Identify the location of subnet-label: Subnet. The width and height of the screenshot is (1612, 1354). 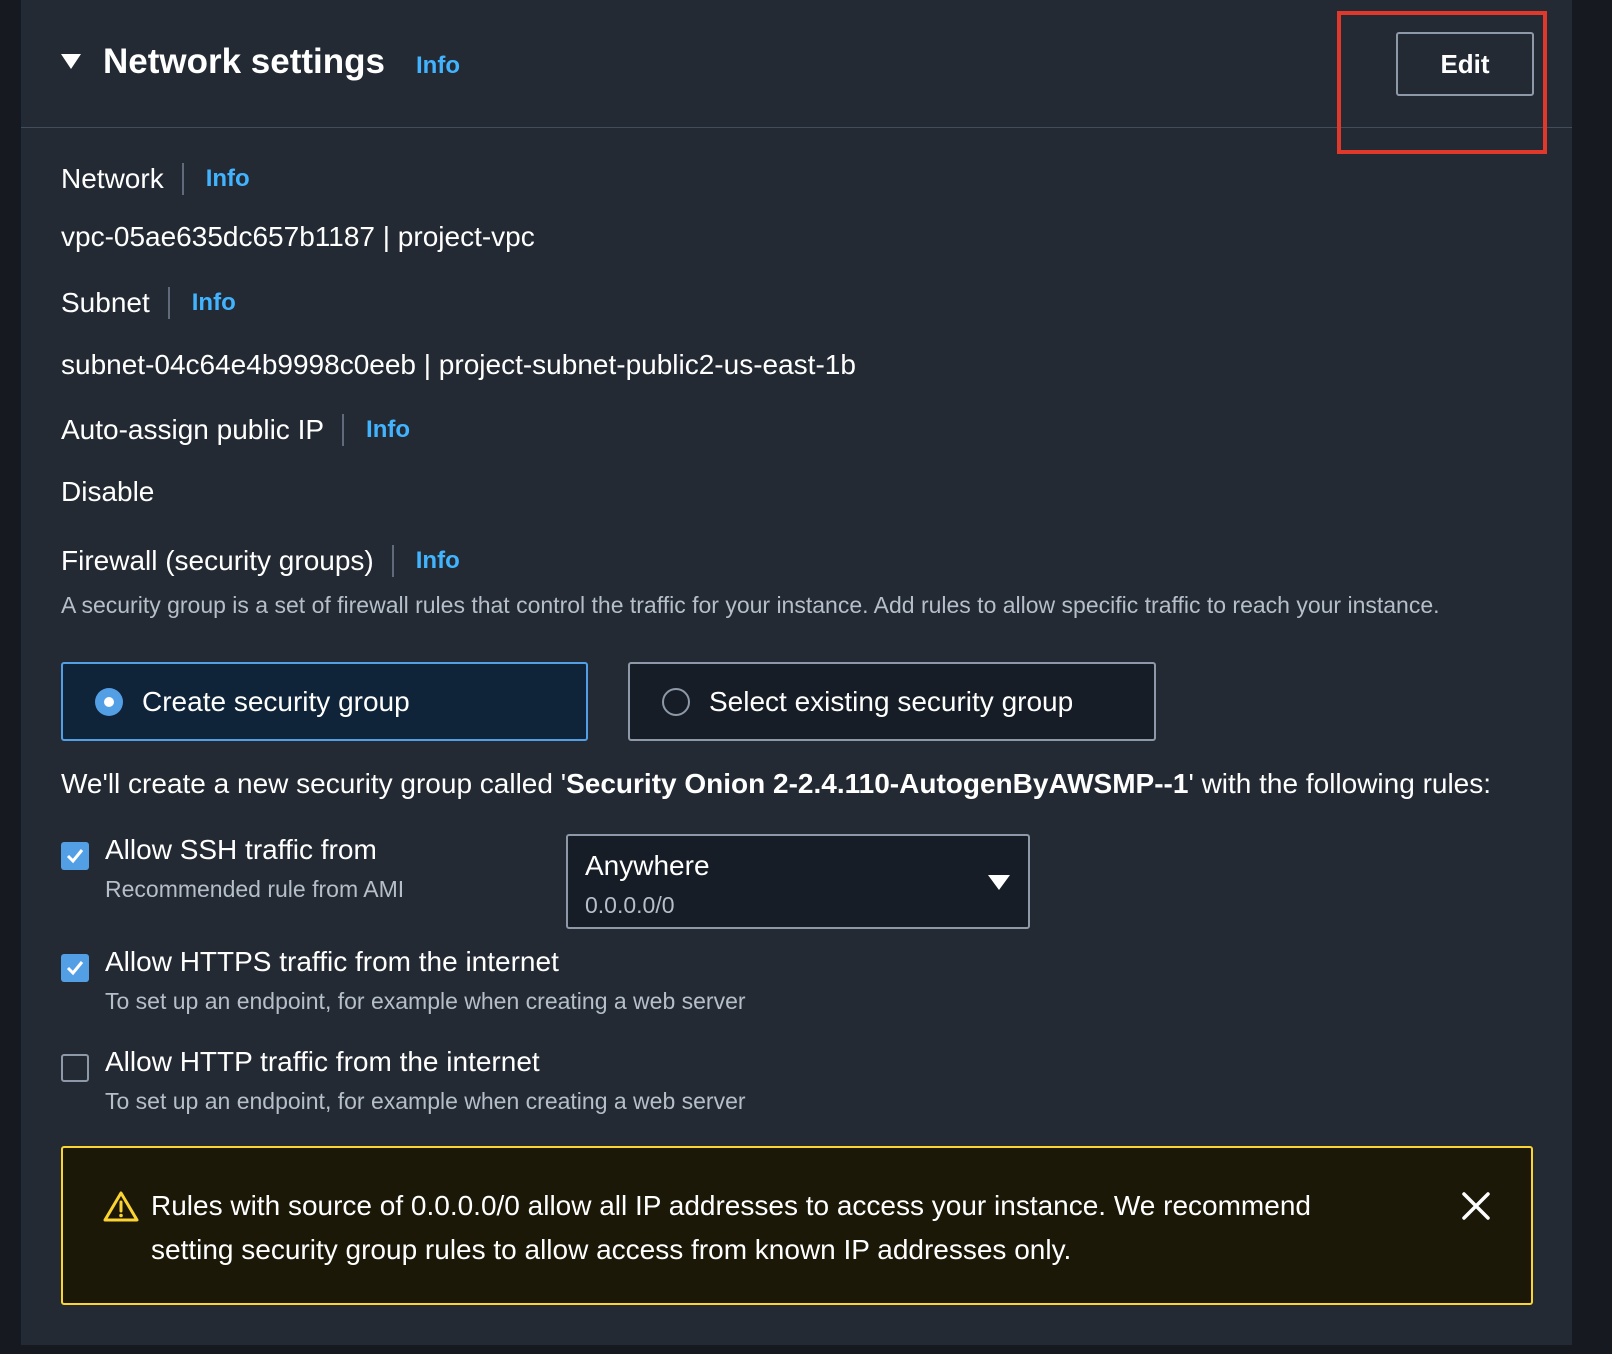
(105, 302).